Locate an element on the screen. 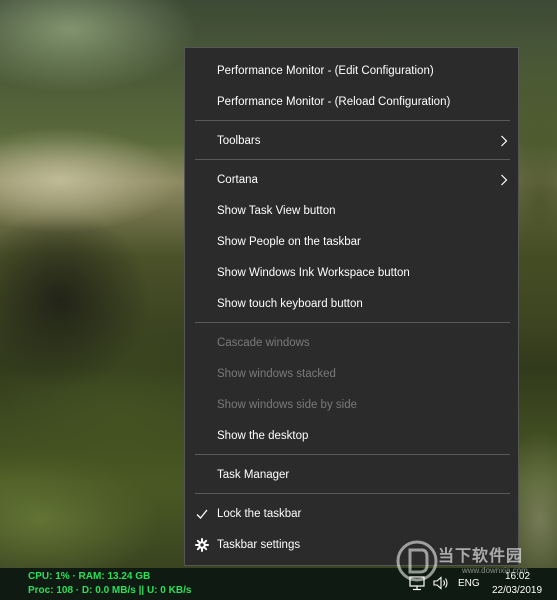  menu-item-label: Show Windows Ink Workspace button is located at coordinates (313, 273).